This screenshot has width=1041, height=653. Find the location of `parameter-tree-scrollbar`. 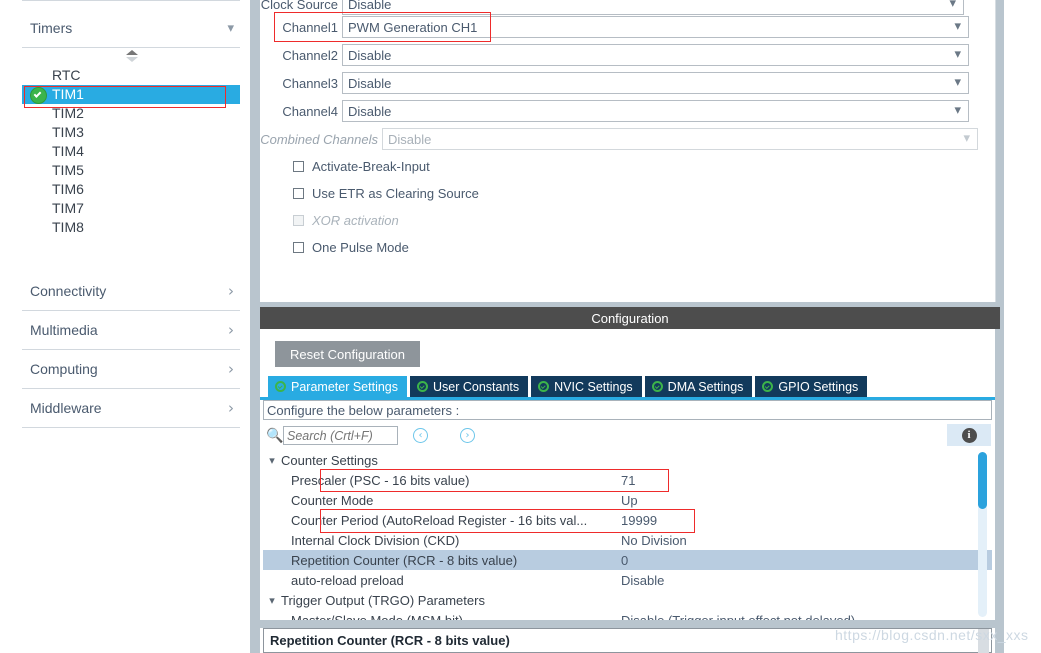

parameter-tree-scrollbar is located at coordinates (982, 534).